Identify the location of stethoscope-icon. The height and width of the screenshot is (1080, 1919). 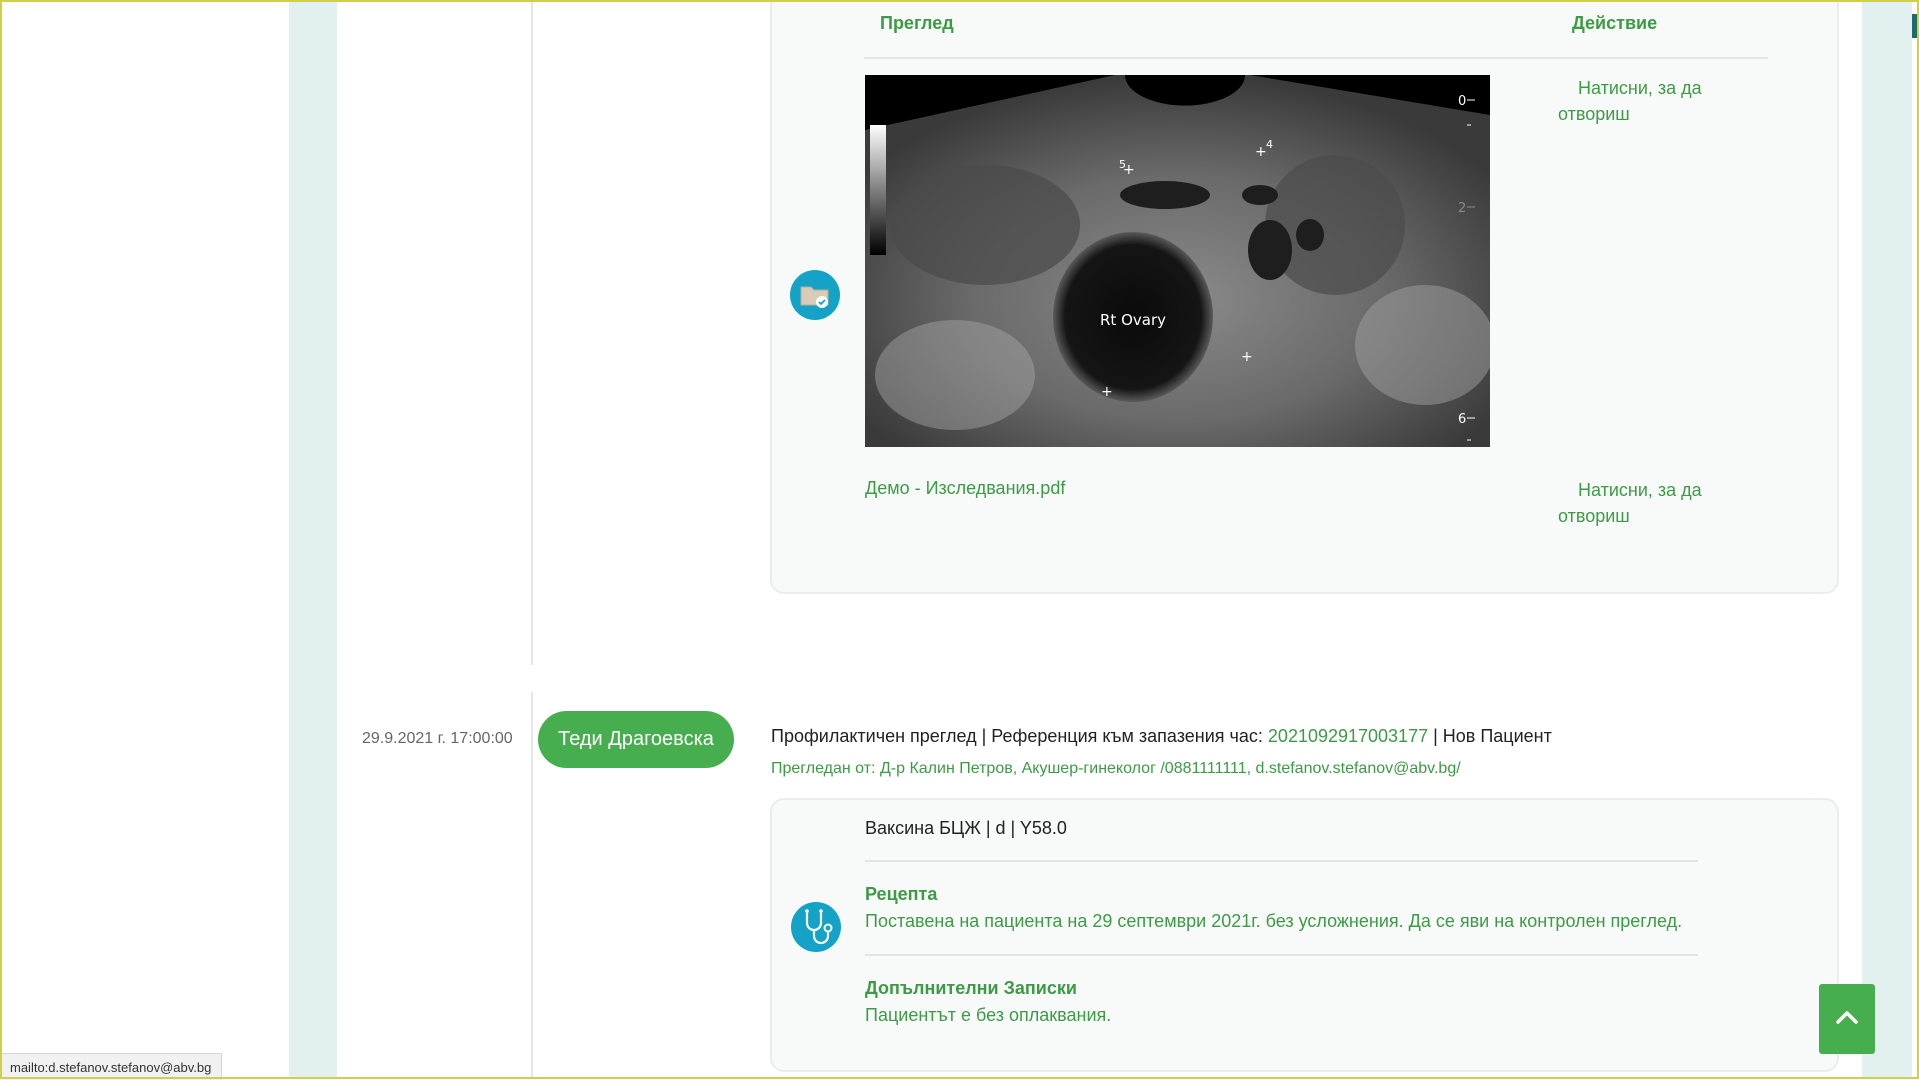
(816, 927).